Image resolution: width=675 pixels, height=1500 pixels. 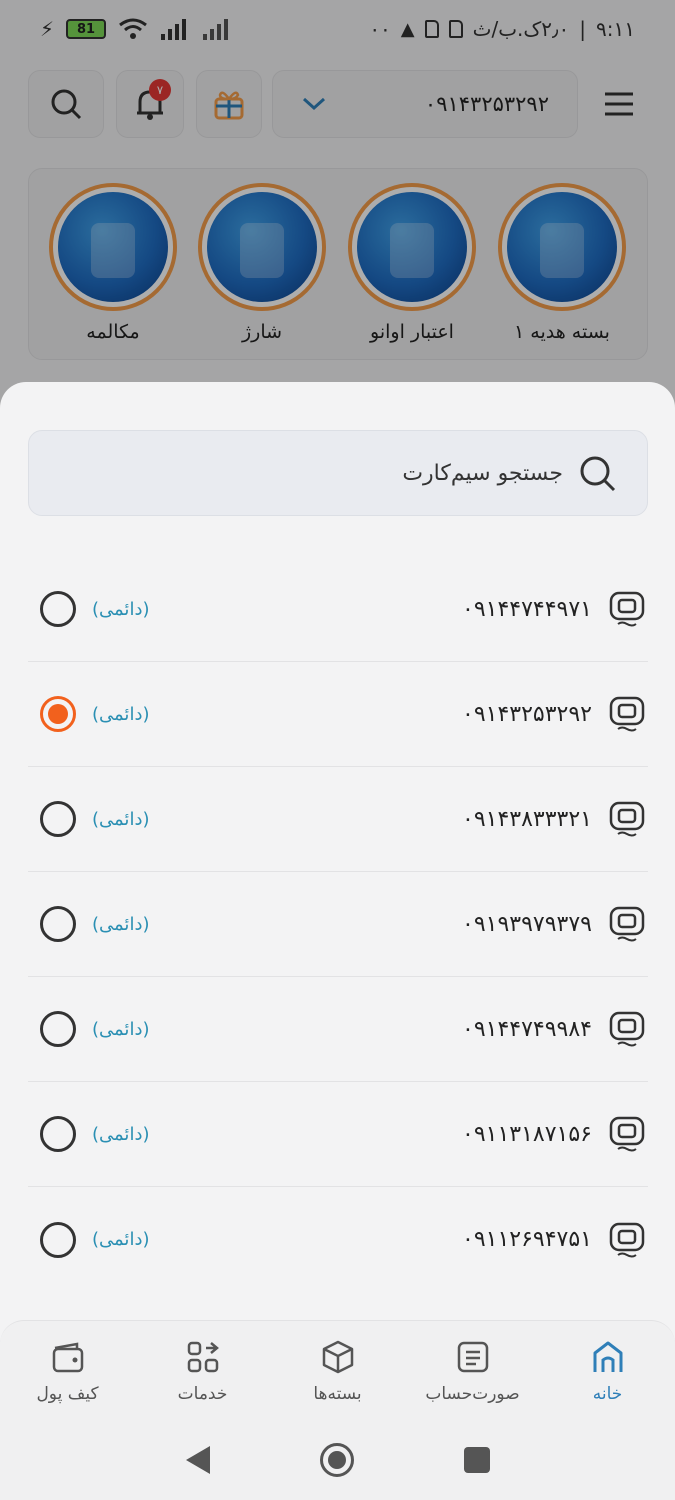 I want to click on sim-row: (دائمی) ۰۹۱۱۳۱۸۷۱۵۶, so click(x=338, y=1134).